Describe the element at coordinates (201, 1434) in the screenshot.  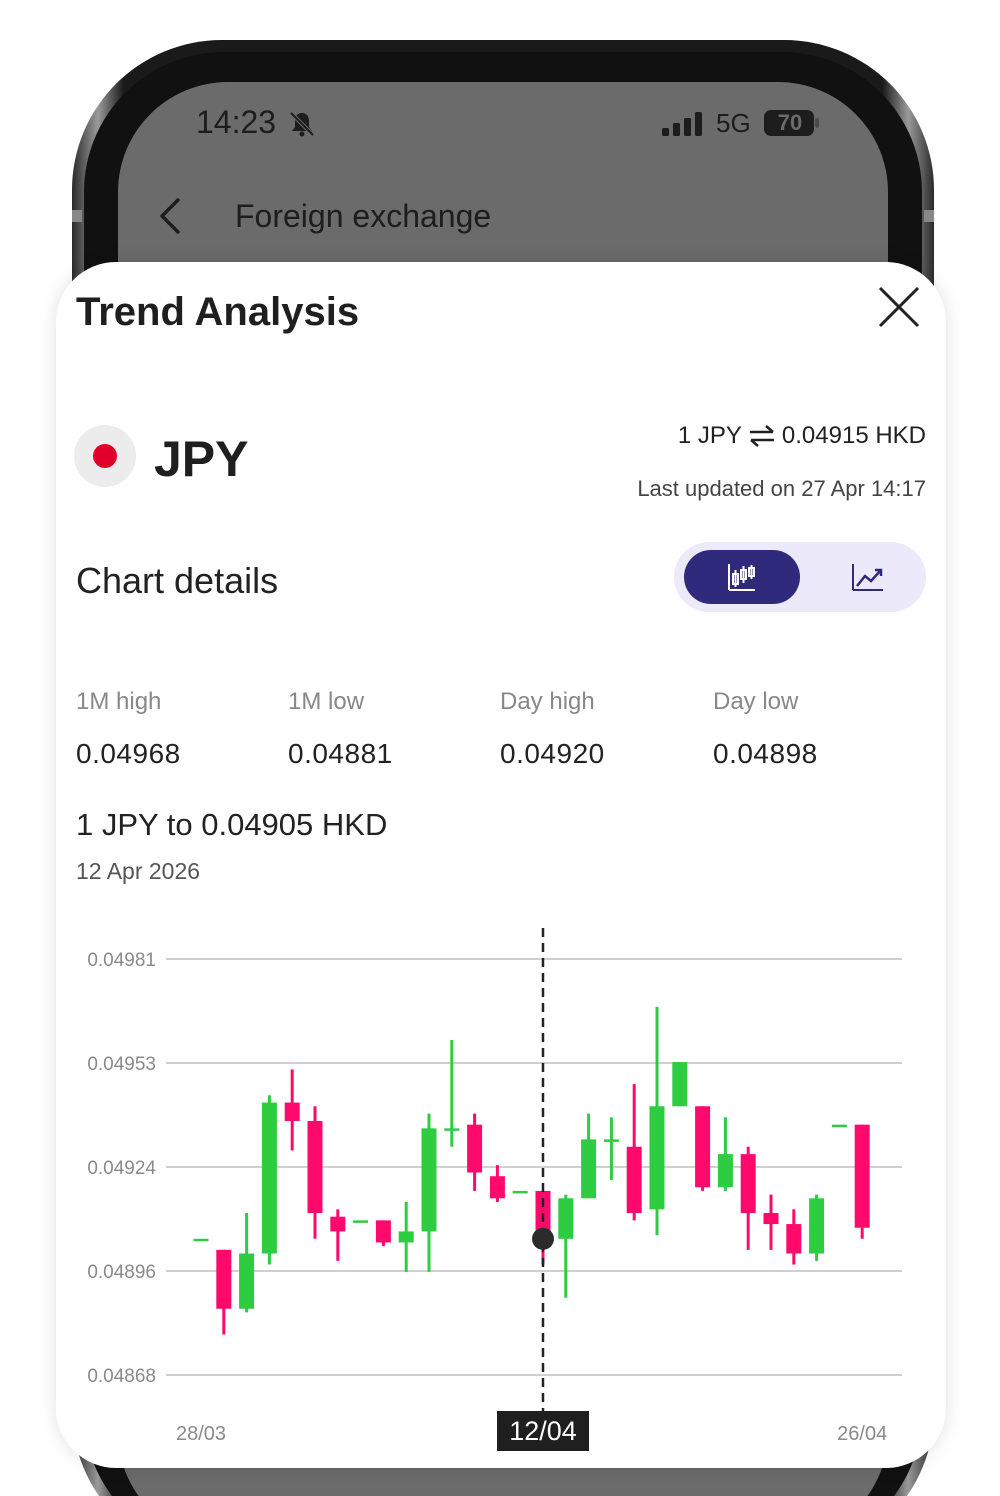
I see `x-tick-label: 28/03` at that location.